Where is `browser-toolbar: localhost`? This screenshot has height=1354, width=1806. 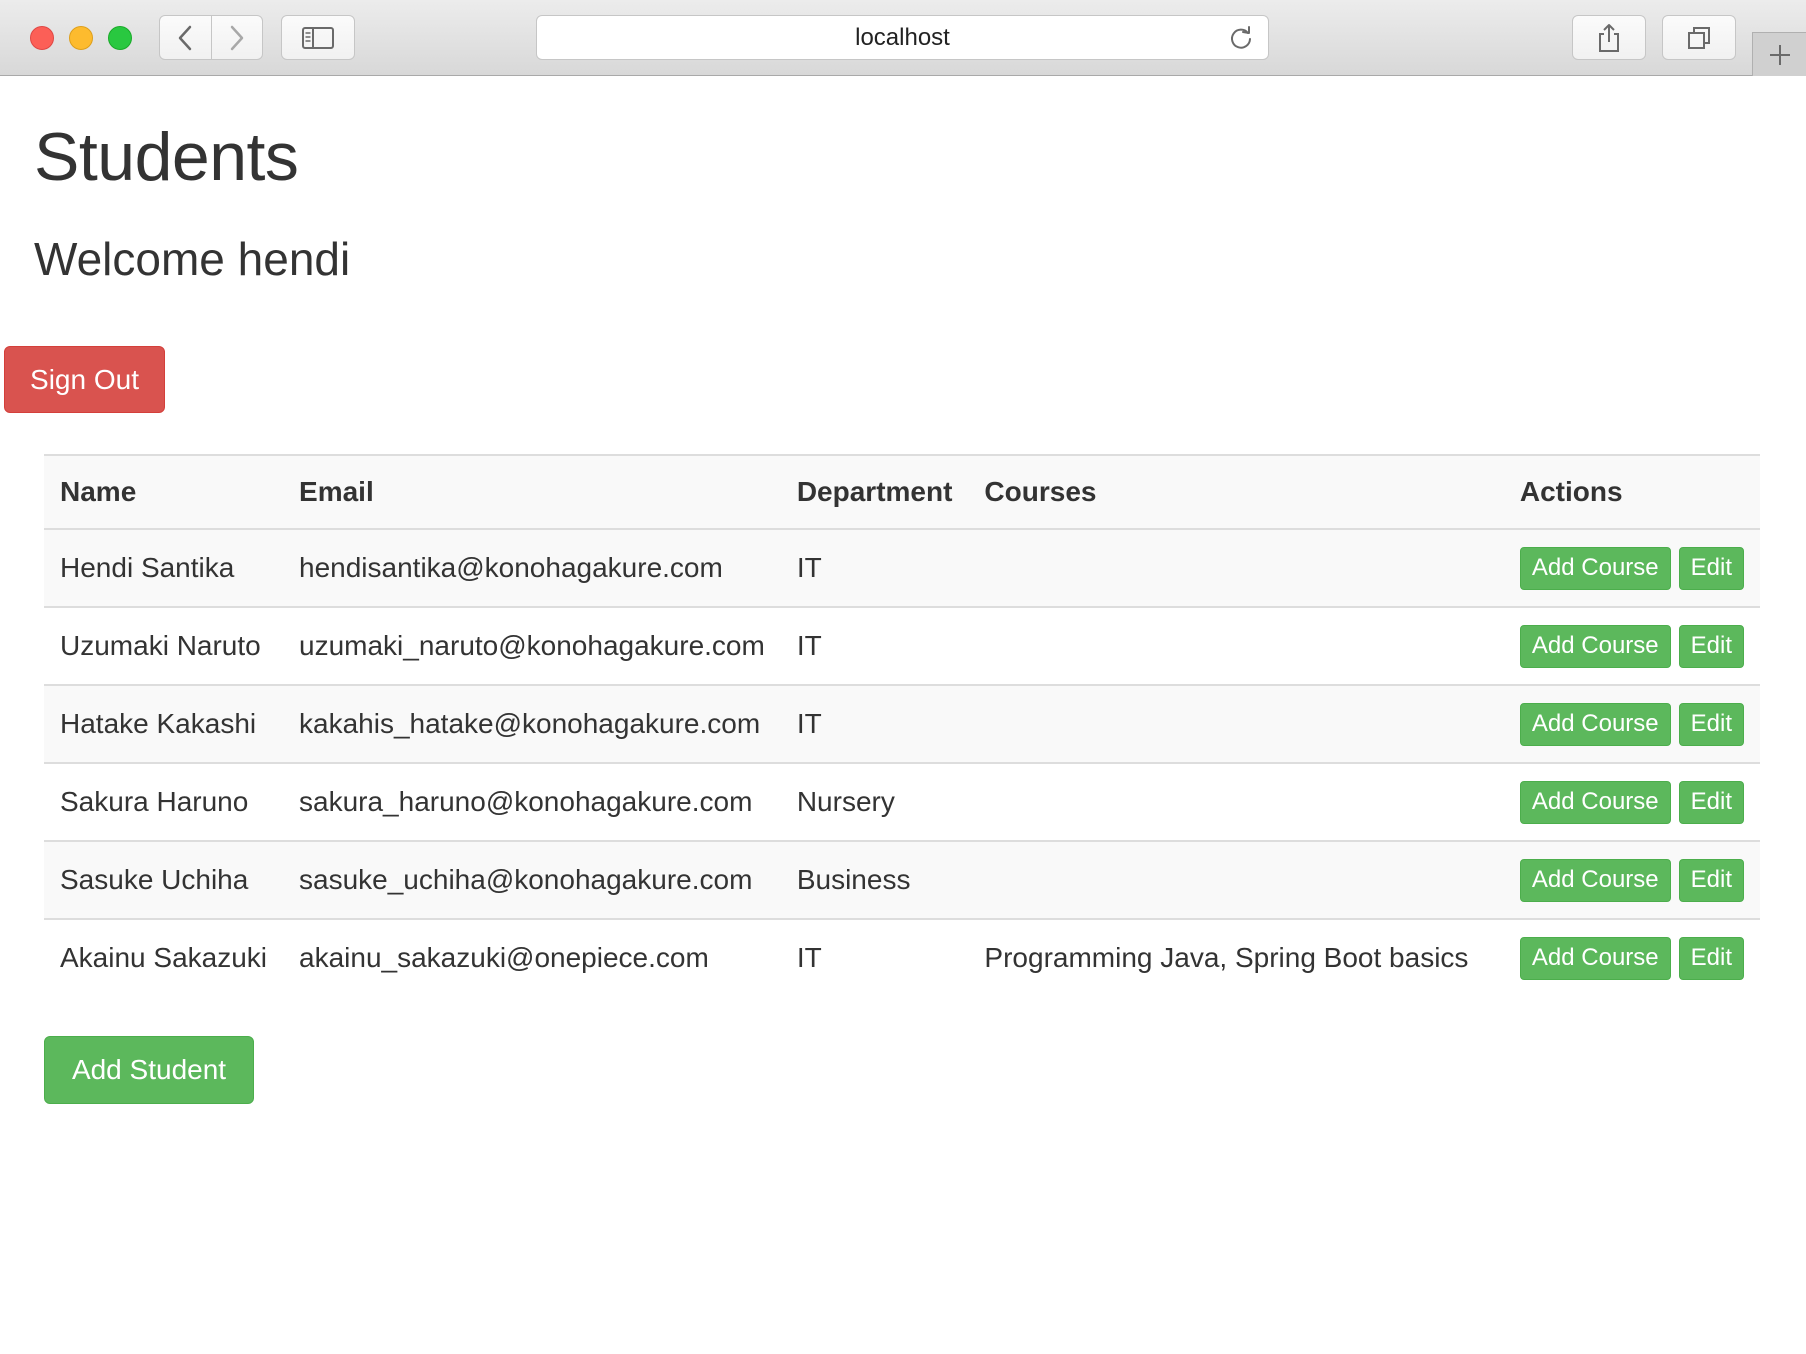
browser-toolbar: localhost is located at coordinates (903, 38).